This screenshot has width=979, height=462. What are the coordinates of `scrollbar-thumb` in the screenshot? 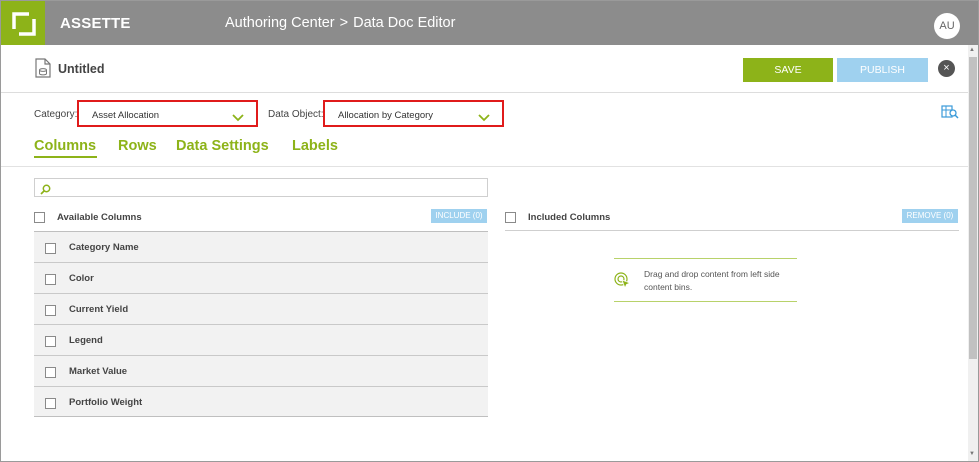 It's located at (973, 208).